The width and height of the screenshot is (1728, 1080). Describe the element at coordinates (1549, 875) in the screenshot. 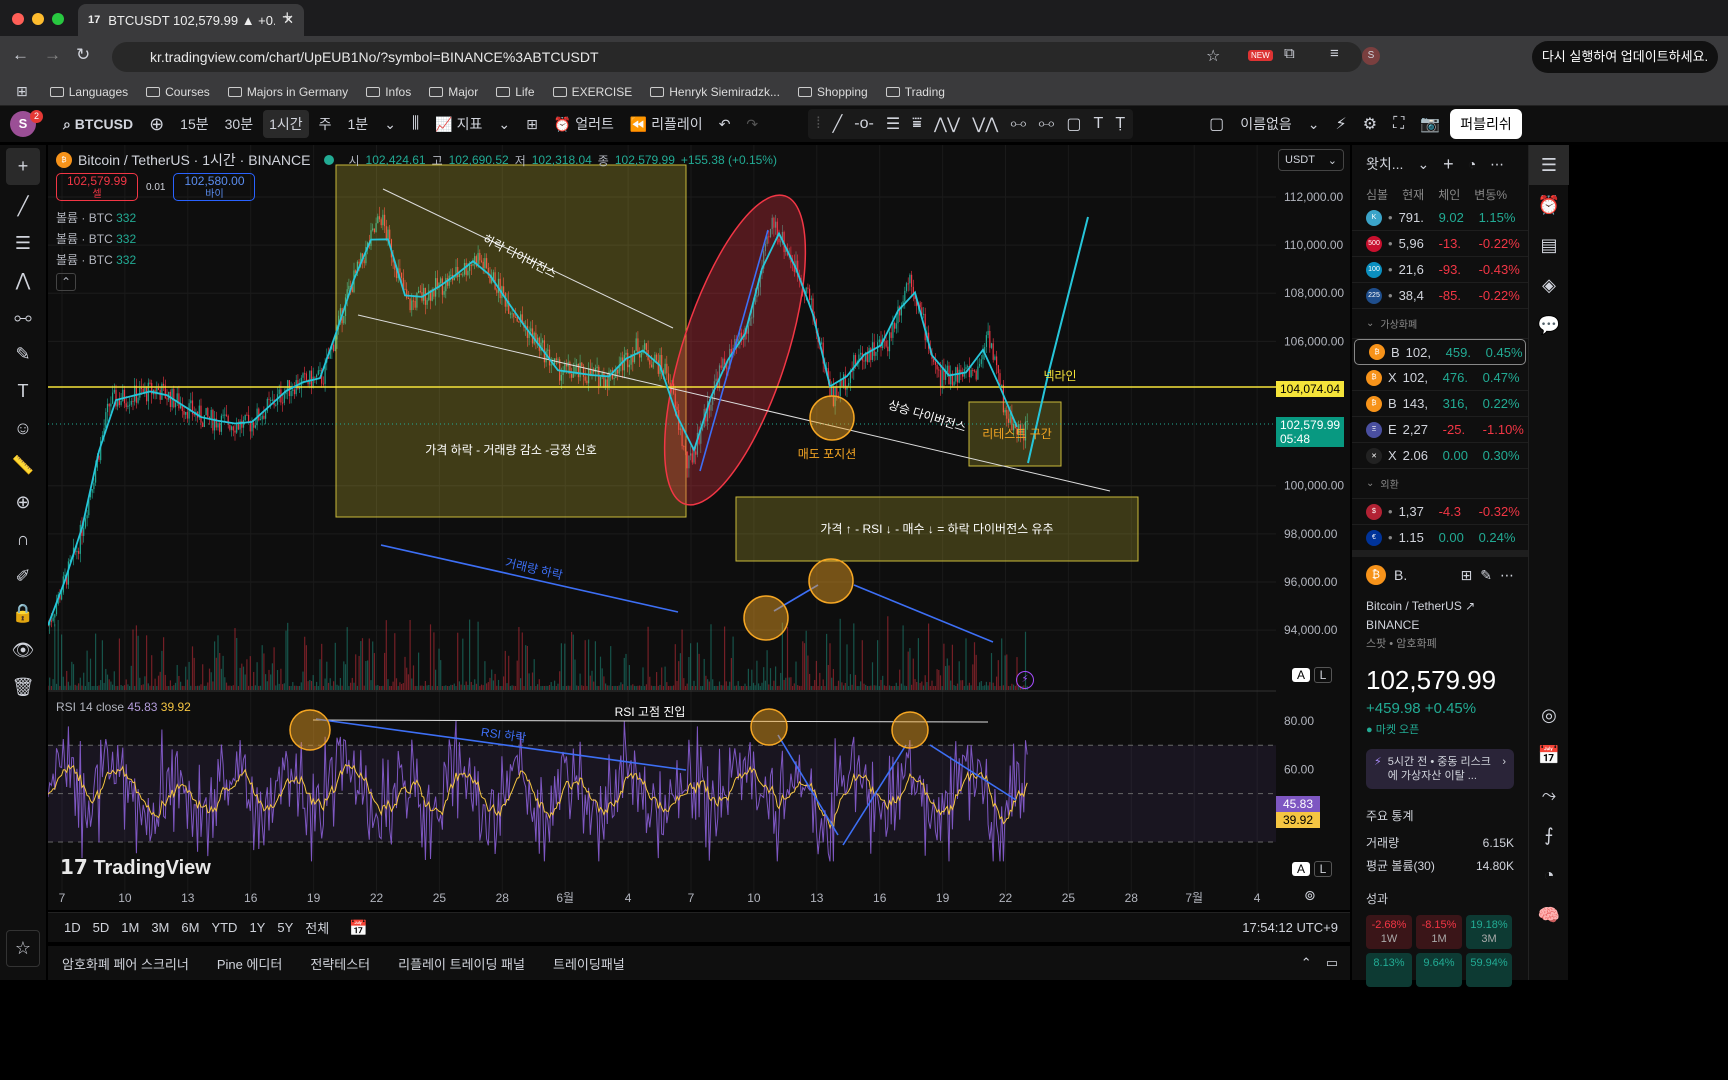

I see `broadcast-icon: ◔` at that location.